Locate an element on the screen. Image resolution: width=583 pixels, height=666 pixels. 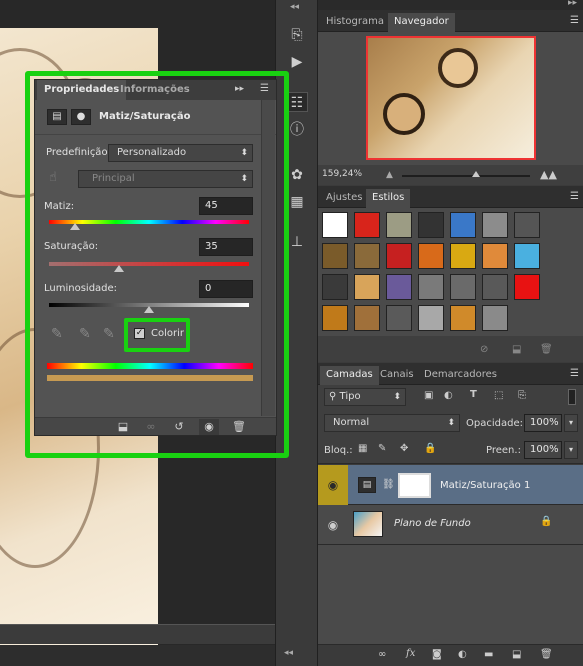
zoom-slider-handle is located at coordinates (476, 174).